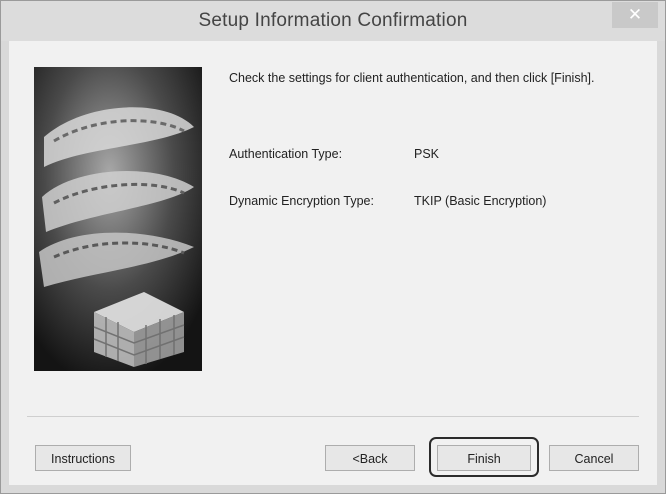  Describe the element at coordinates (594, 458) in the screenshot. I see `cancel-button: Cancel` at that location.